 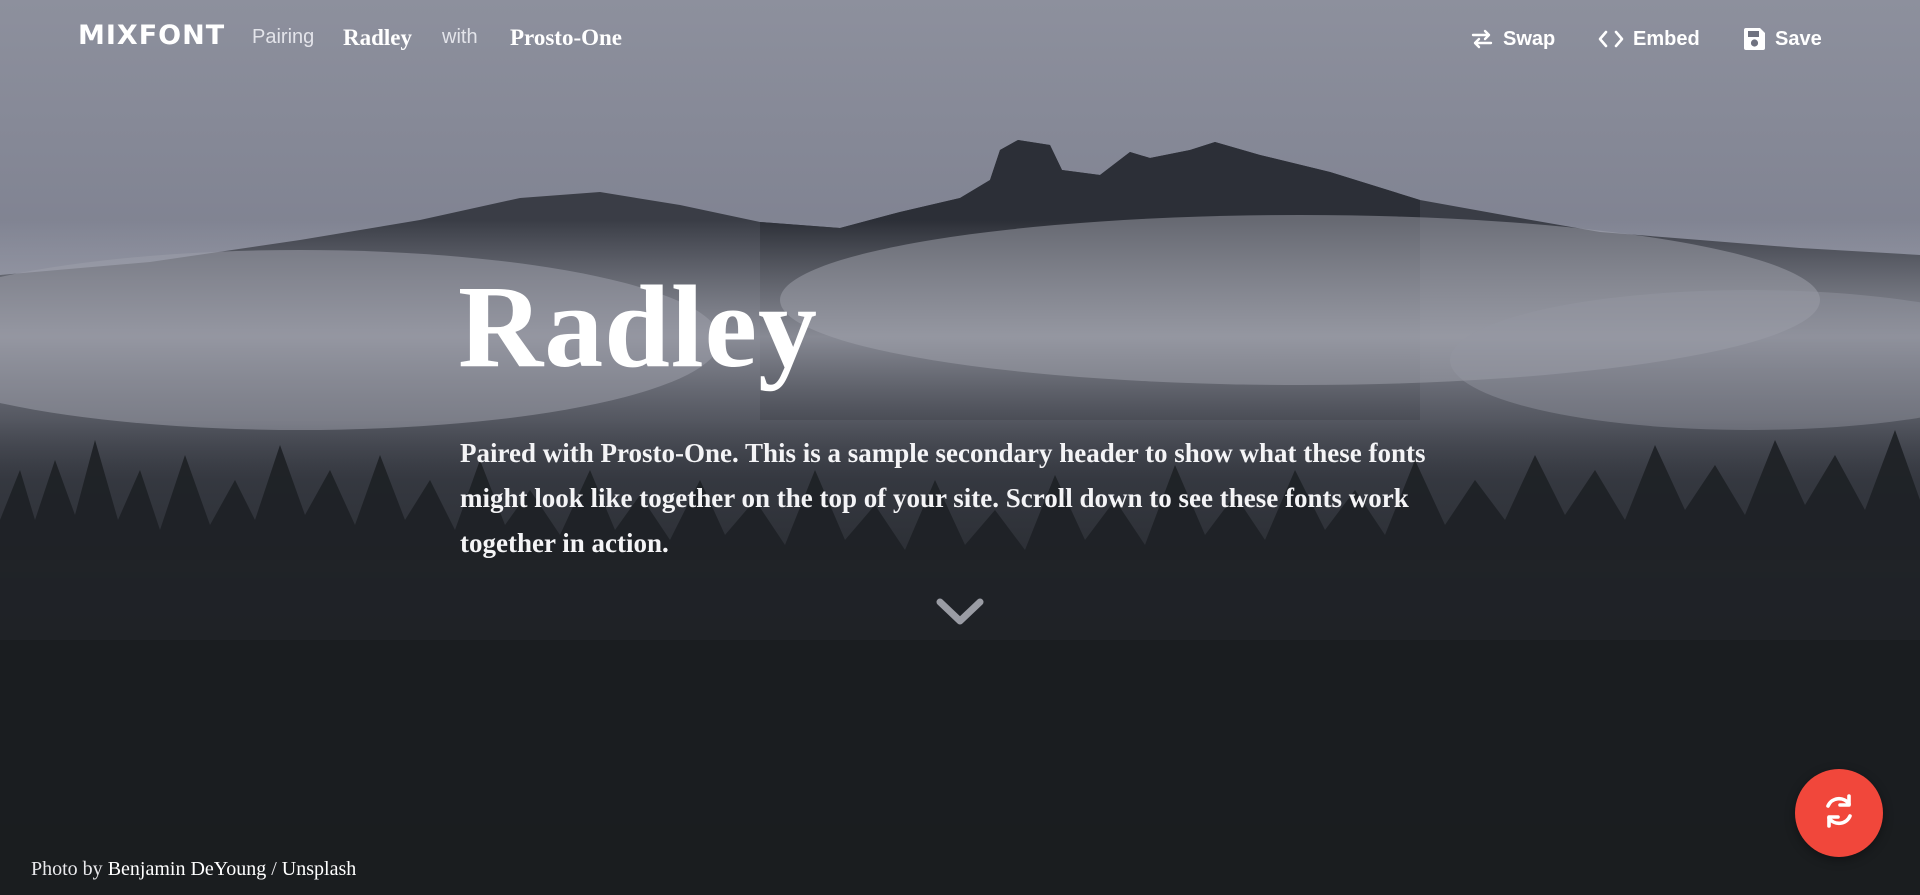 What do you see at coordinates (151, 35) in the screenshot?
I see `mixfont-logo: MIXFONT` at bounding box center [151, 35].